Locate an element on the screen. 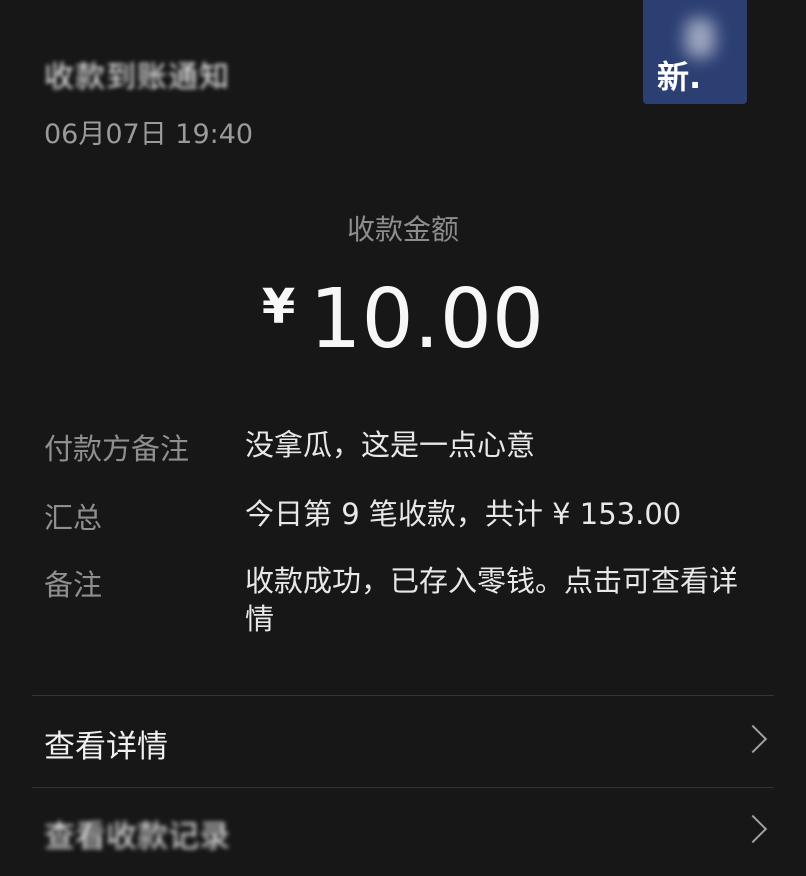 This screenshot has height=876, width=806. remark-row: 备注 收款成功，已存入零钱。点击可查看详情 is located at coordinates (404, 601).